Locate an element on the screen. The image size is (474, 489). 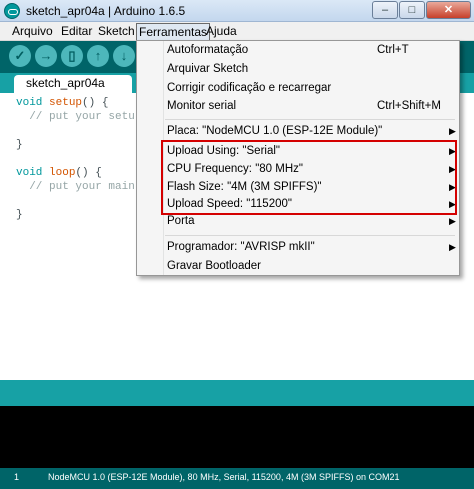
code-line: // put your setu is located at coordinates (75, 117).